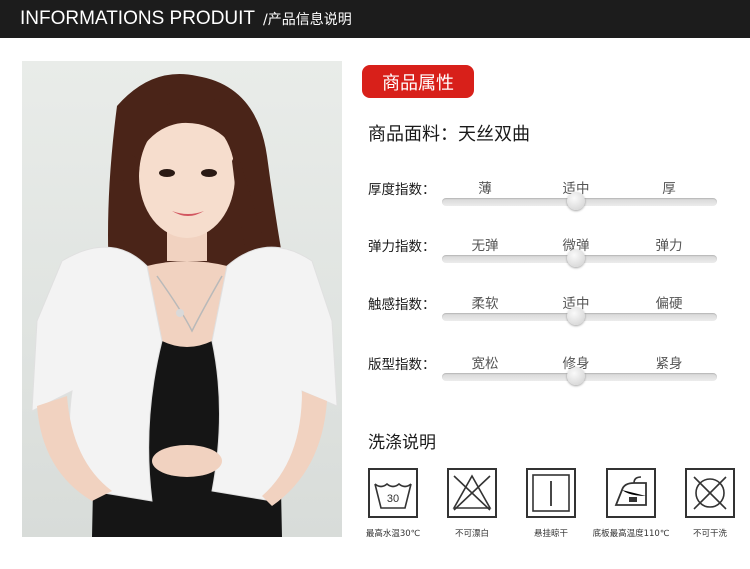  What do you see at coordinates (669, 189) in the screenshot?
I see `metric-option: 厚` at bounding box center [669, 189].